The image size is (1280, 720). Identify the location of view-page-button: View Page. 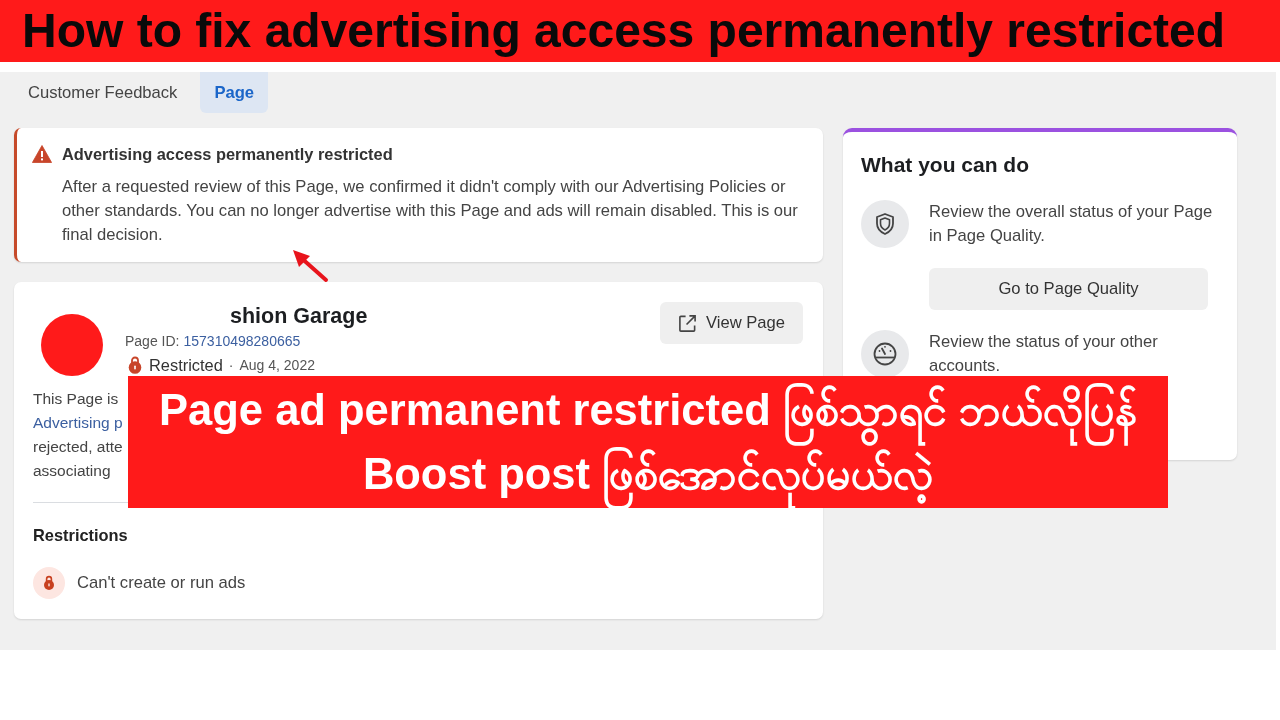
(731, 323).